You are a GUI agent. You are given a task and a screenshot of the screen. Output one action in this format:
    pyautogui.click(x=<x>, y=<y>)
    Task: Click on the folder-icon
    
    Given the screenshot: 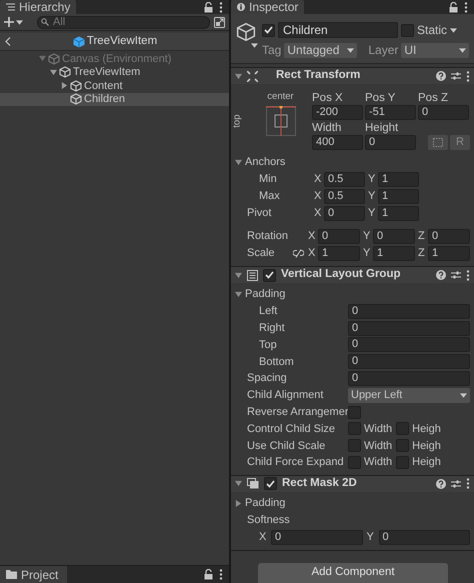 What is the action you would take?
    pyautogui.click(x=11, y=574)
    